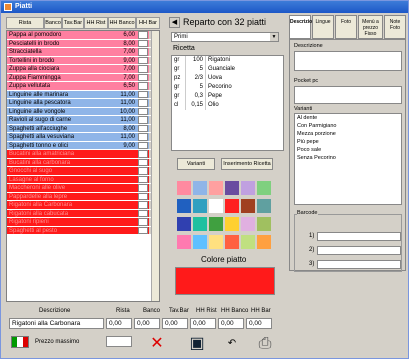 The image size is (409, 359). What do you see at coordinates (346, 27) in the screenshot?
I see `tab-foto: Foto` at bounding box center [346, 27].